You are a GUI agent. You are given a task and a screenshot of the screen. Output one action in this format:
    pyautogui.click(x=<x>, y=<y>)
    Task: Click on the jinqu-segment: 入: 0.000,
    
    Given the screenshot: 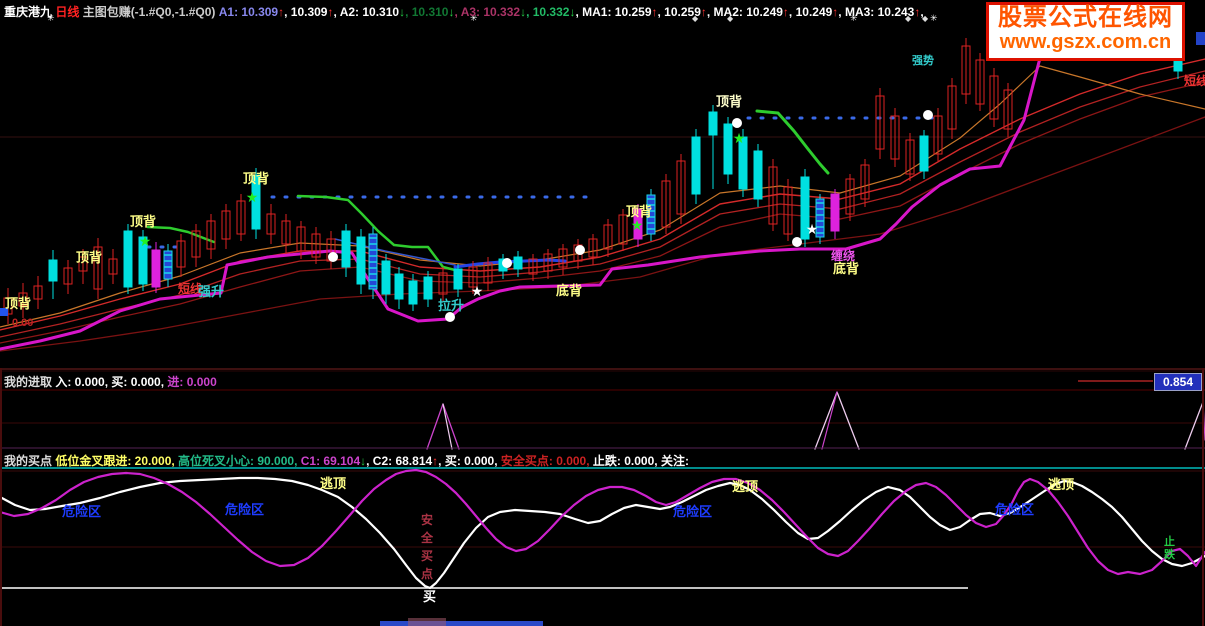 What is the action you would take?
    pyautogui.click(x=83, y=382)
    